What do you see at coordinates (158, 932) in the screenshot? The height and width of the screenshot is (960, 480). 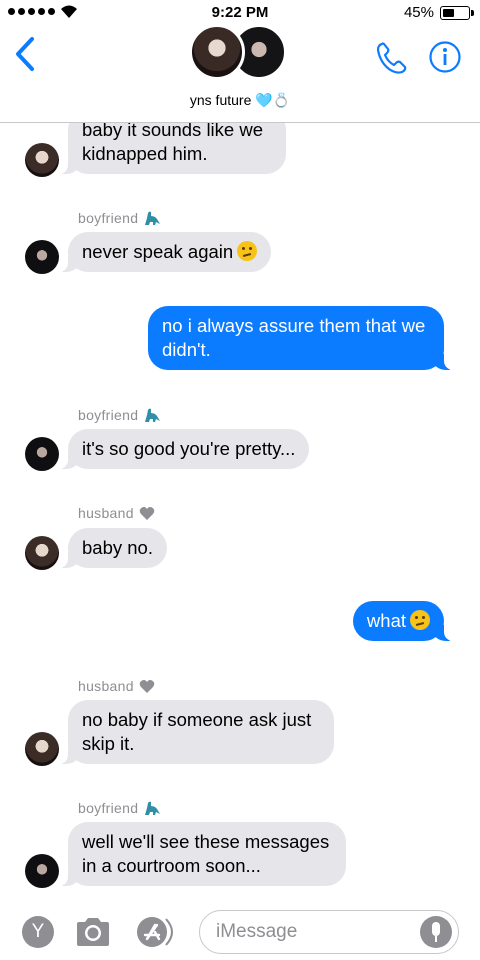 I see `app-store-icon` at bounding box center [158, 932].